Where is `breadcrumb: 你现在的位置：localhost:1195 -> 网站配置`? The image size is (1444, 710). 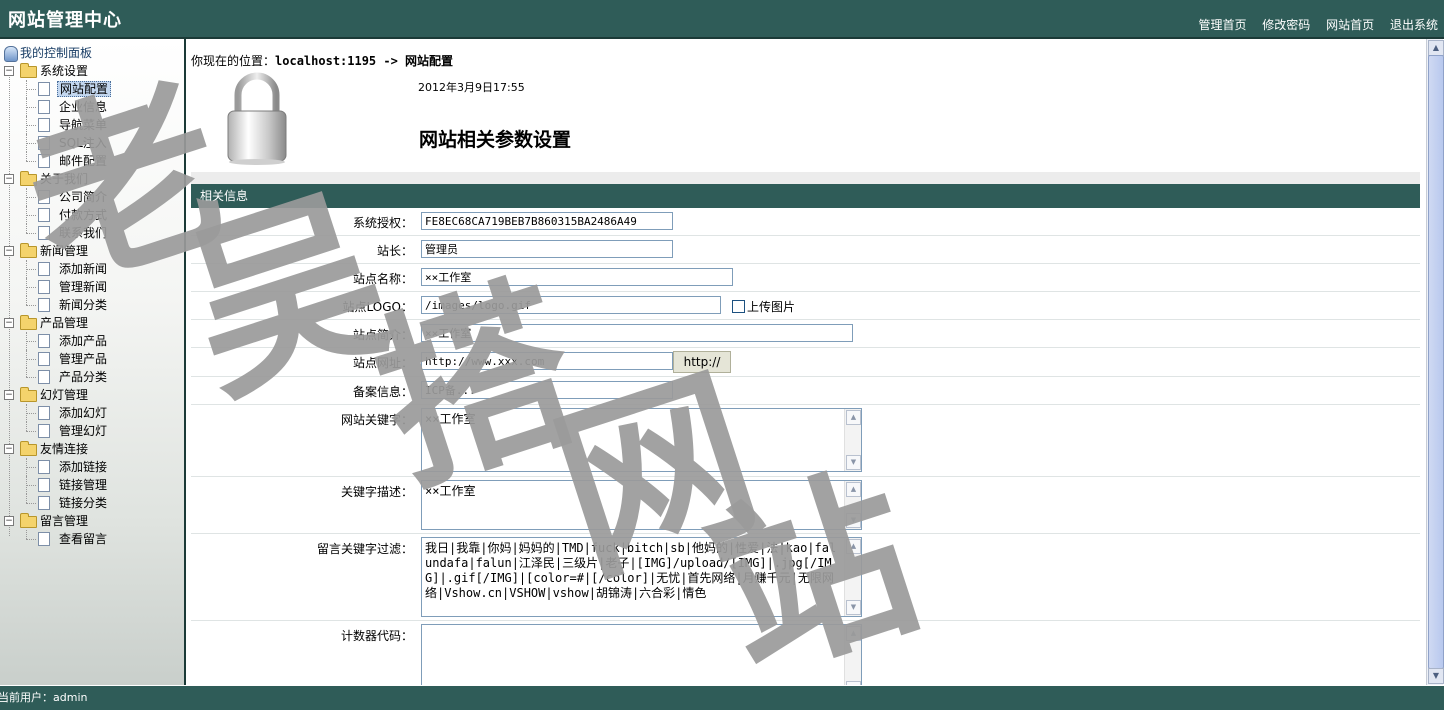
breadcrumb: 你现在的位置：localhost:1195 -> 网站配置 is located at coordinates (322, 61).